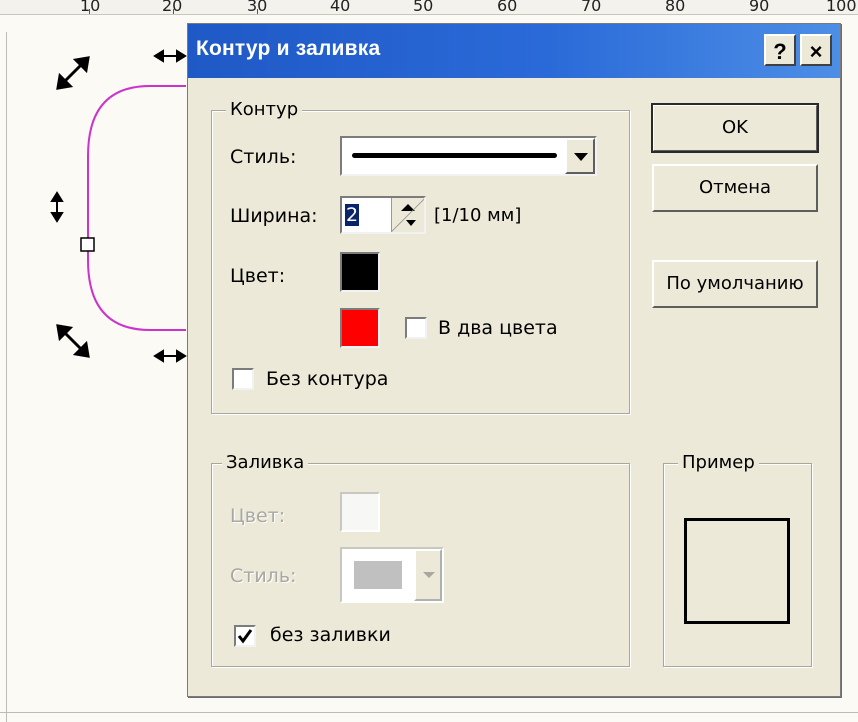  I want to click on canvas-drawing, so click(100, 190).